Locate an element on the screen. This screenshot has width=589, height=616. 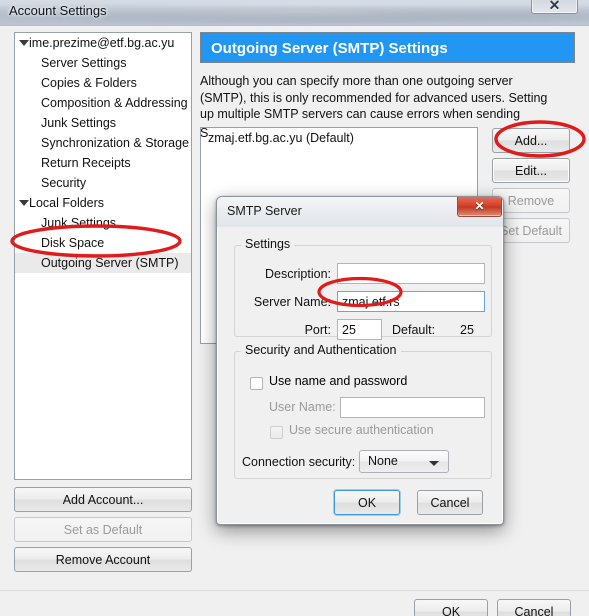
sidebar-item-label: Return Receipts is located at coordinates (86, 163).